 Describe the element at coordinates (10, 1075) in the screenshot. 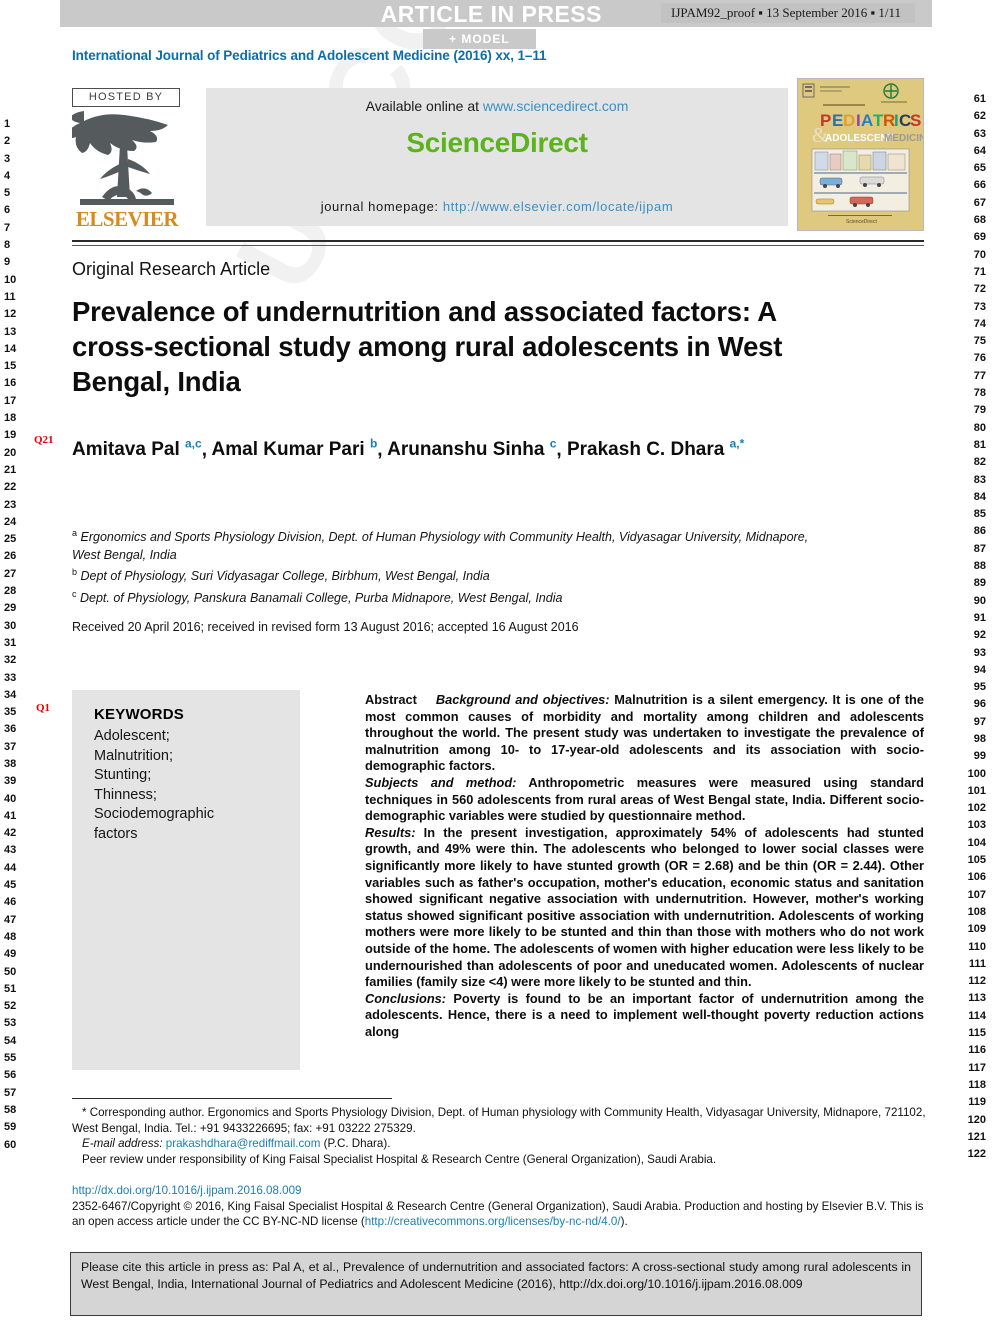

I see `line-number: 56` at that location.